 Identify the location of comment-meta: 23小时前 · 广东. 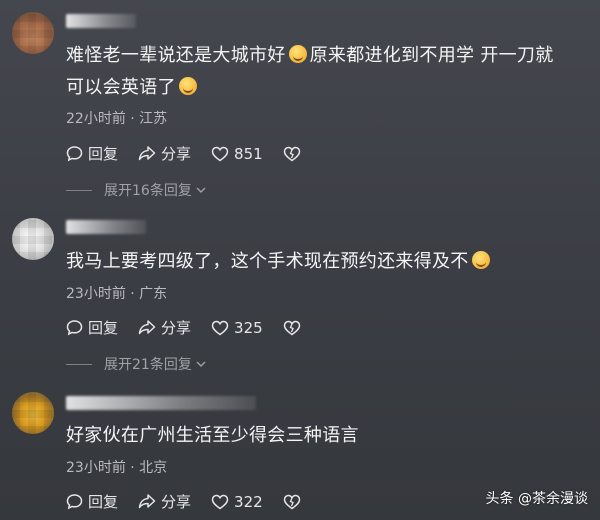
(117, 294).